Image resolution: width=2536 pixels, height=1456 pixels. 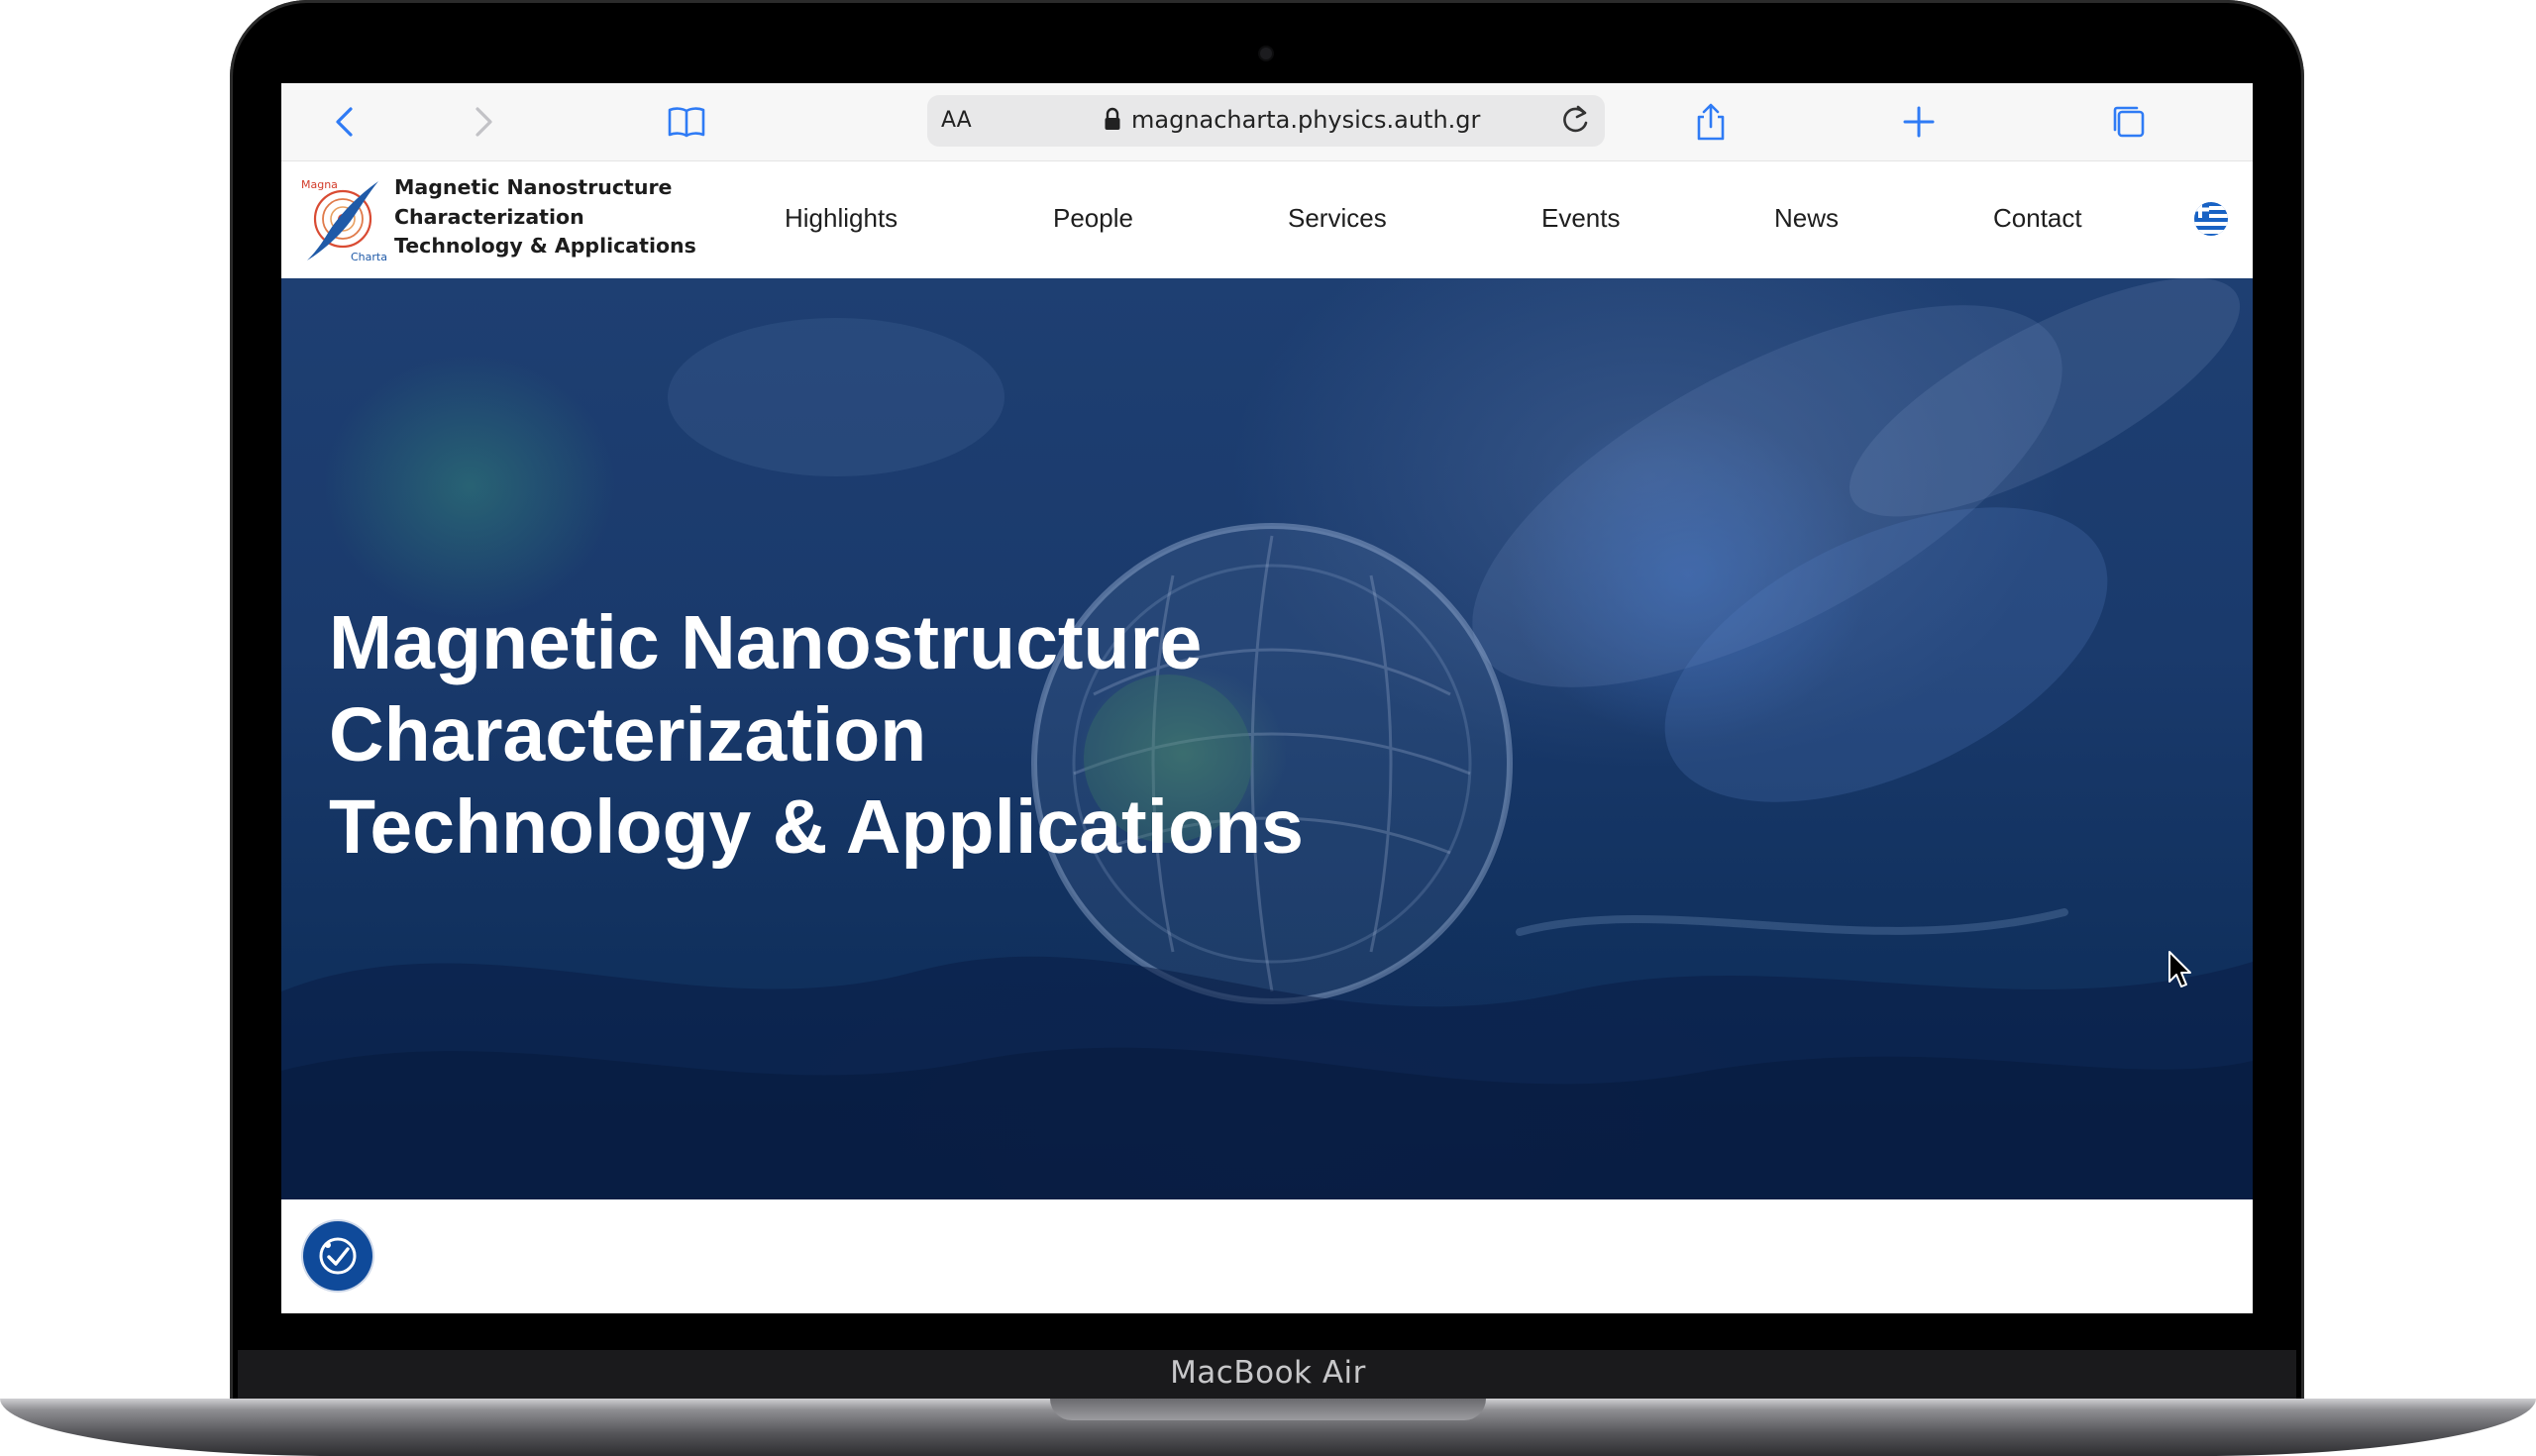 I want to click on hero-title-line: Characterization, so click(x=628, y=735).